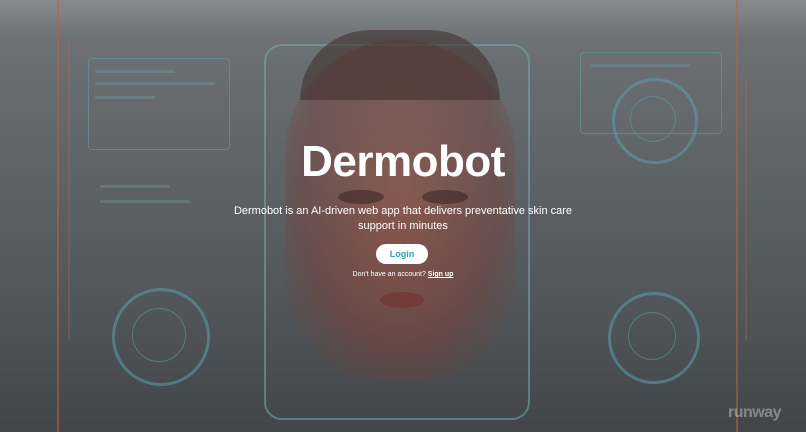 Image resolution: width=806 pixels, height=432 pixels. Describe the element at coordinates (390, 274) in the screenshot. I see `account-prompt: Don't have an account?` at that location.